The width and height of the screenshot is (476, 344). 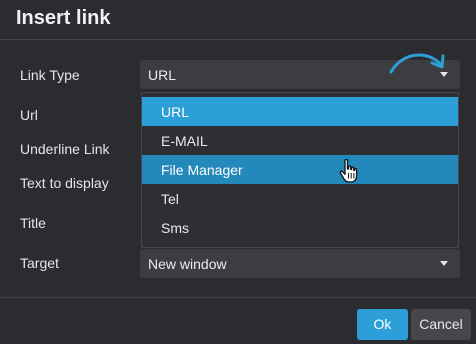 I want to click on dropdown-item-file-manager: File Manager, so click(x=300, y=169).